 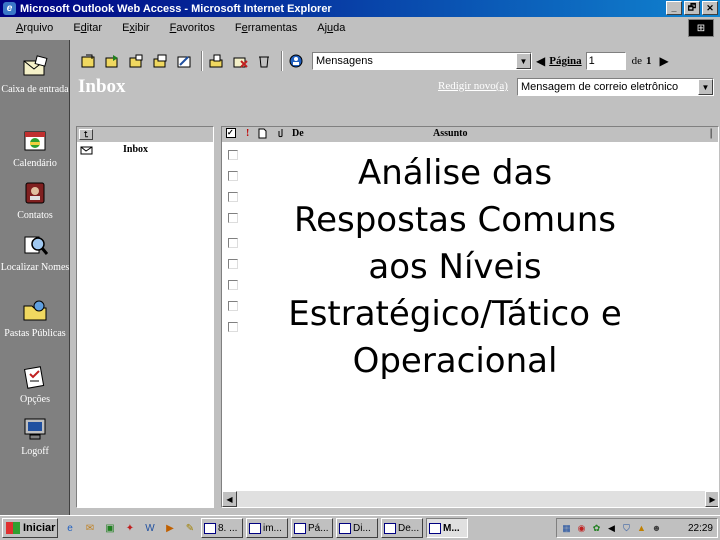 I want to click on speaker-icon: ◀, so click(x=611, y=528).